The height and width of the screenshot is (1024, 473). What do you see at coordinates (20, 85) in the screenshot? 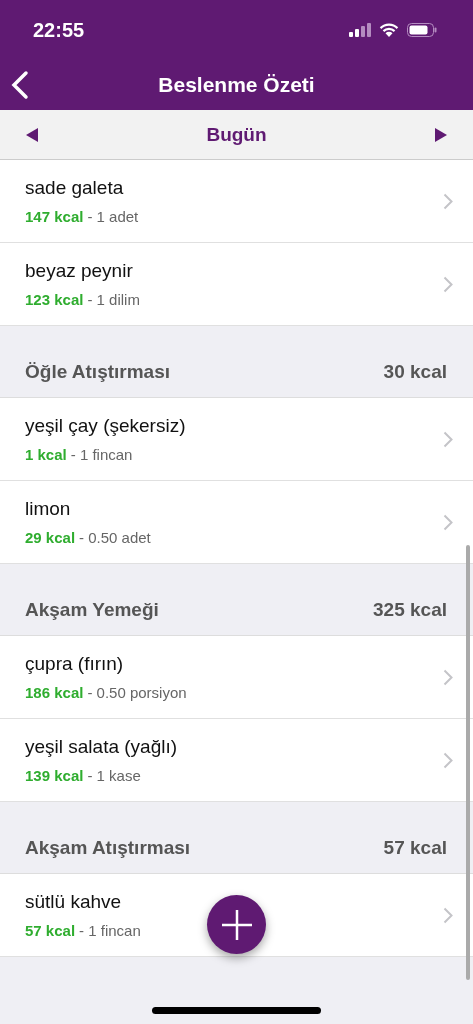
I see `back-button` at bounding box center [20, 85].